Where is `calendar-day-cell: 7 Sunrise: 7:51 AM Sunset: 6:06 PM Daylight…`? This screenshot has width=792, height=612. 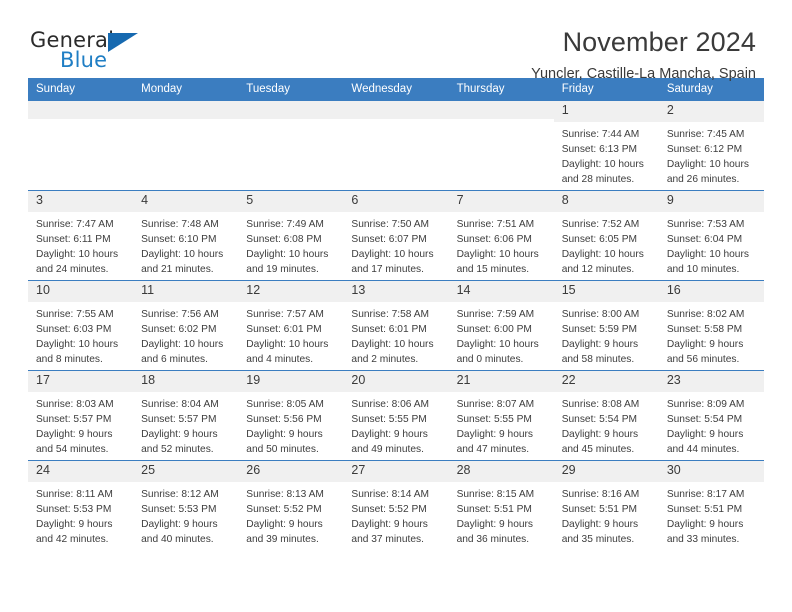 calendar-day-cell: 7 Sunrise: 7:51 AM Sunset: 6:06 PM Daylight… is located at coordinates (501, 235).